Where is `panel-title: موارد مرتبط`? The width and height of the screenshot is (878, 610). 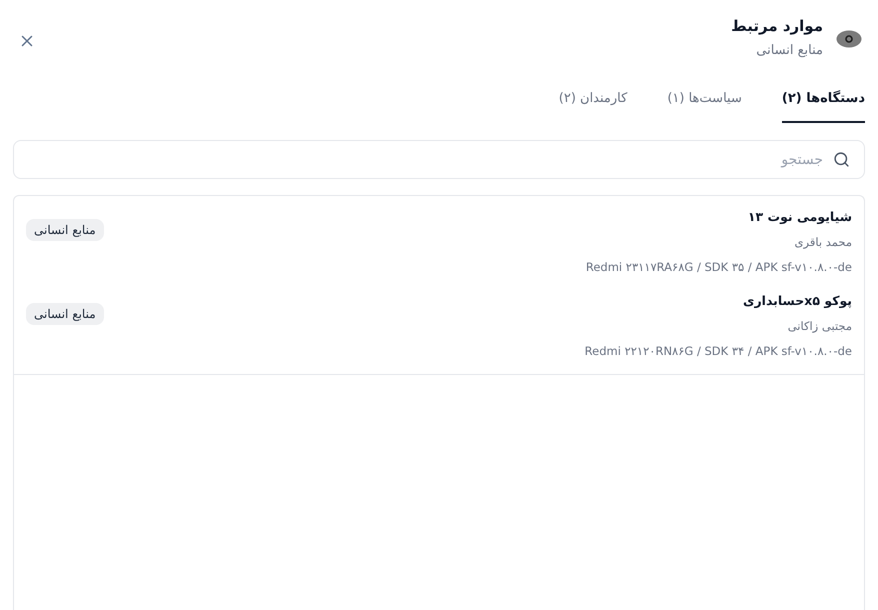 panel-title: موارد مرتبط is located at coordinates (777, 26).